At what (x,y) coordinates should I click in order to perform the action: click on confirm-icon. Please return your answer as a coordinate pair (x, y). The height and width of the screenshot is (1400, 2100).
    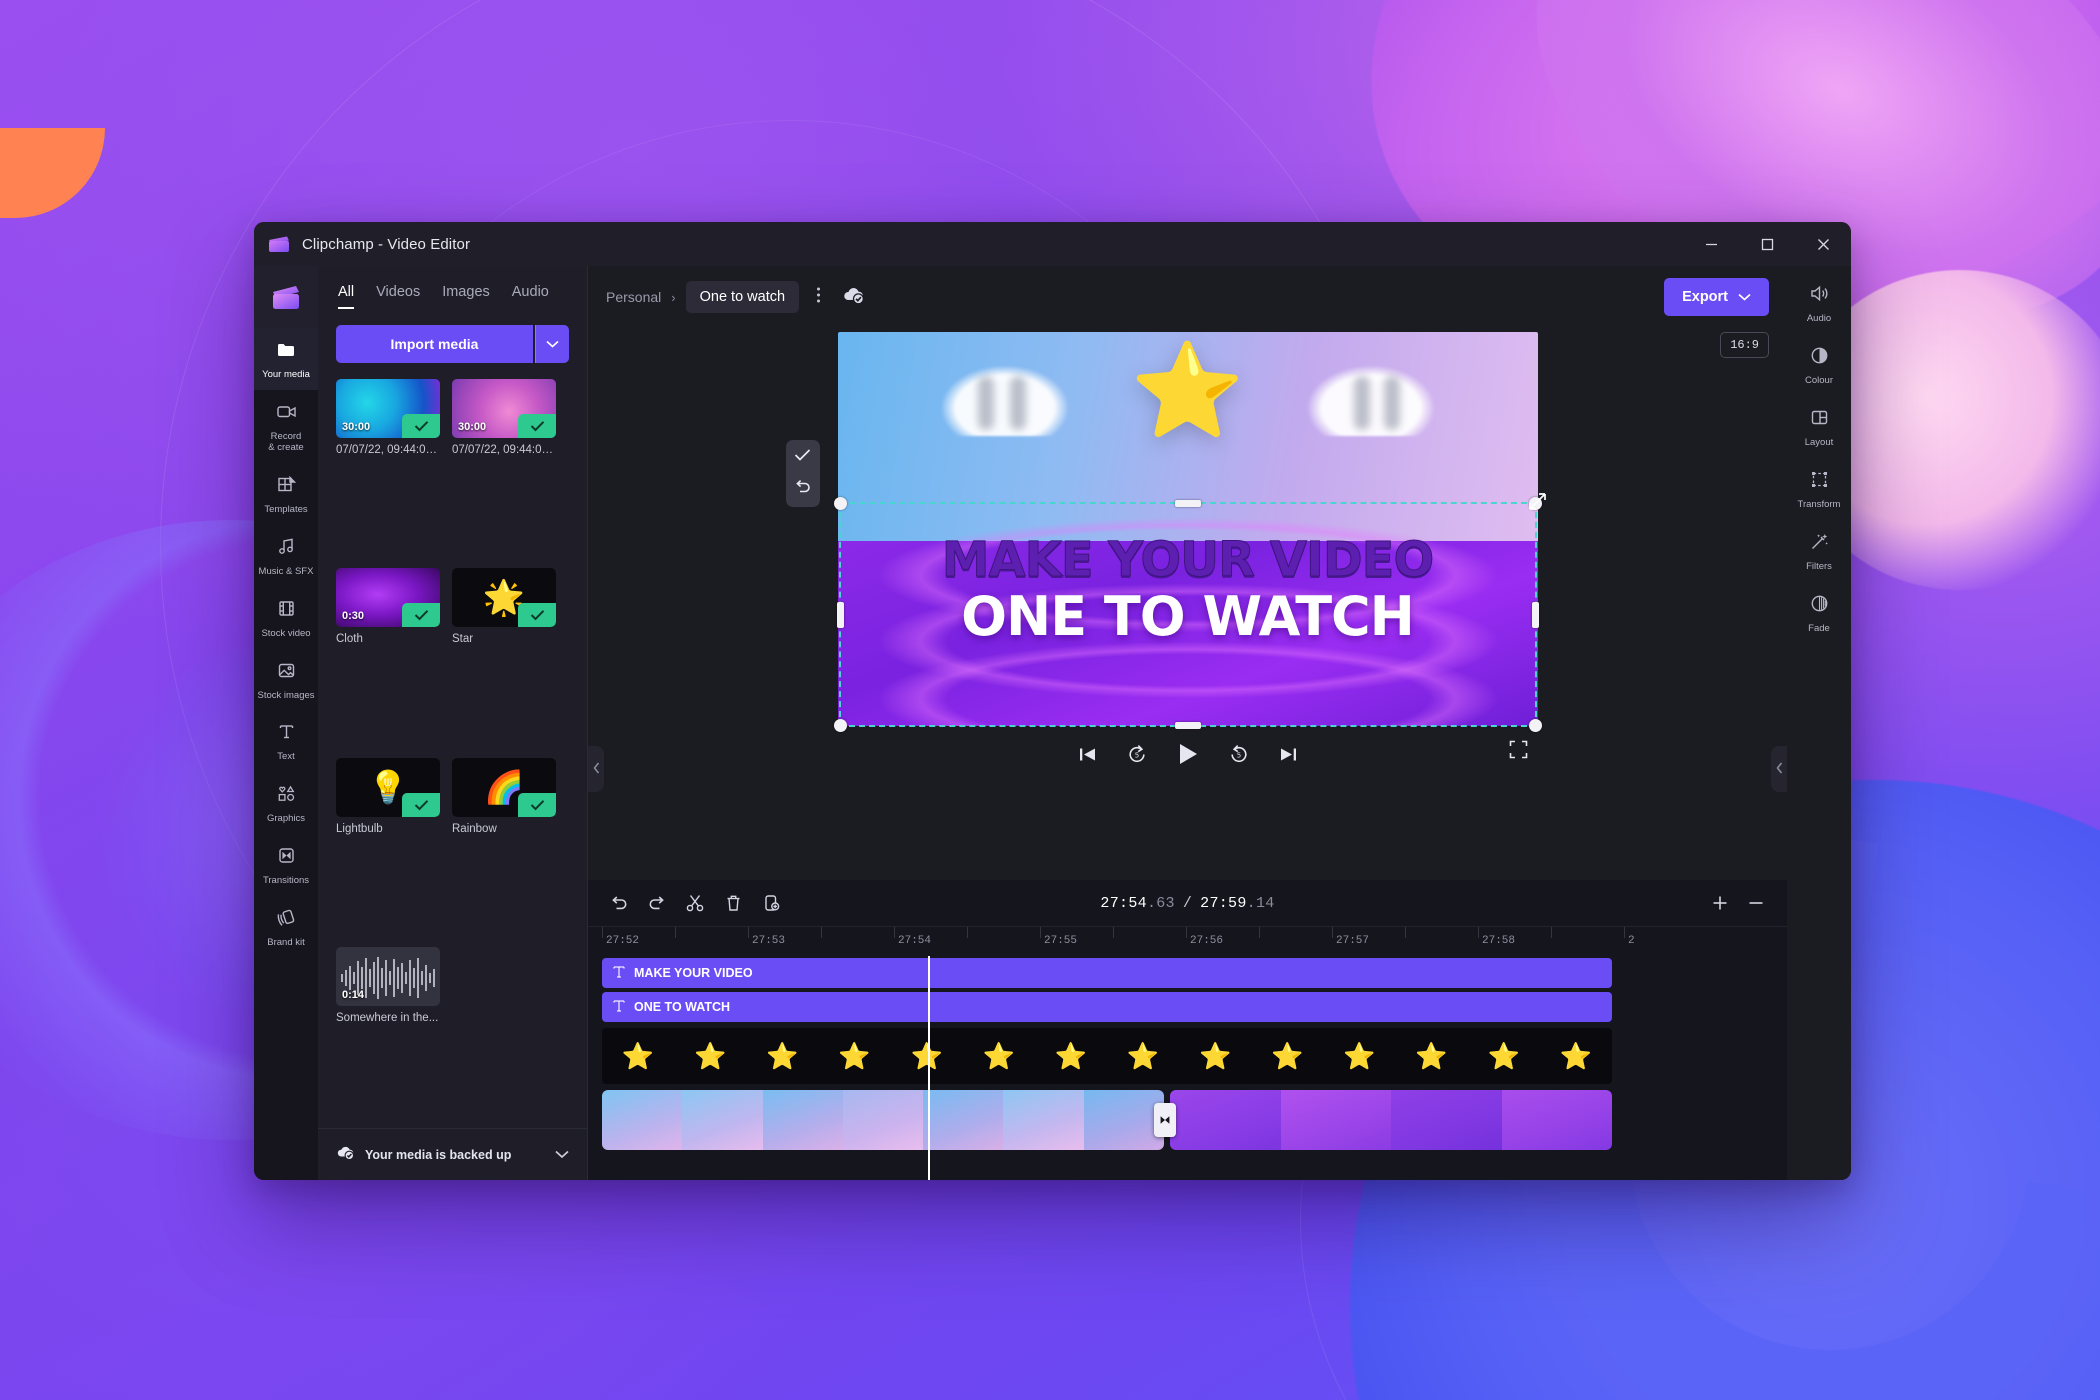
    Looking at the image, I should click on (802, 457).